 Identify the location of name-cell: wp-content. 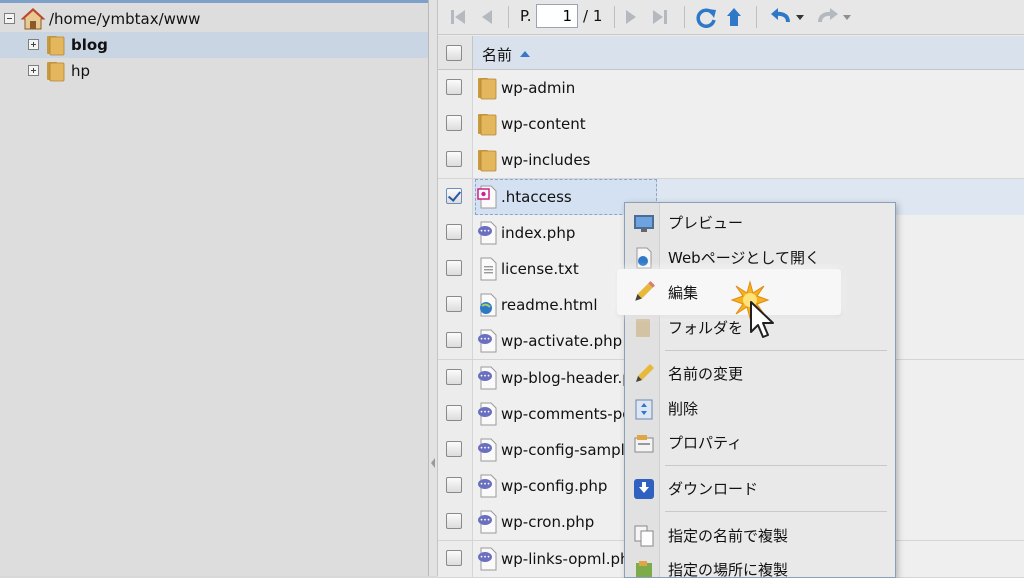
(748, 124).